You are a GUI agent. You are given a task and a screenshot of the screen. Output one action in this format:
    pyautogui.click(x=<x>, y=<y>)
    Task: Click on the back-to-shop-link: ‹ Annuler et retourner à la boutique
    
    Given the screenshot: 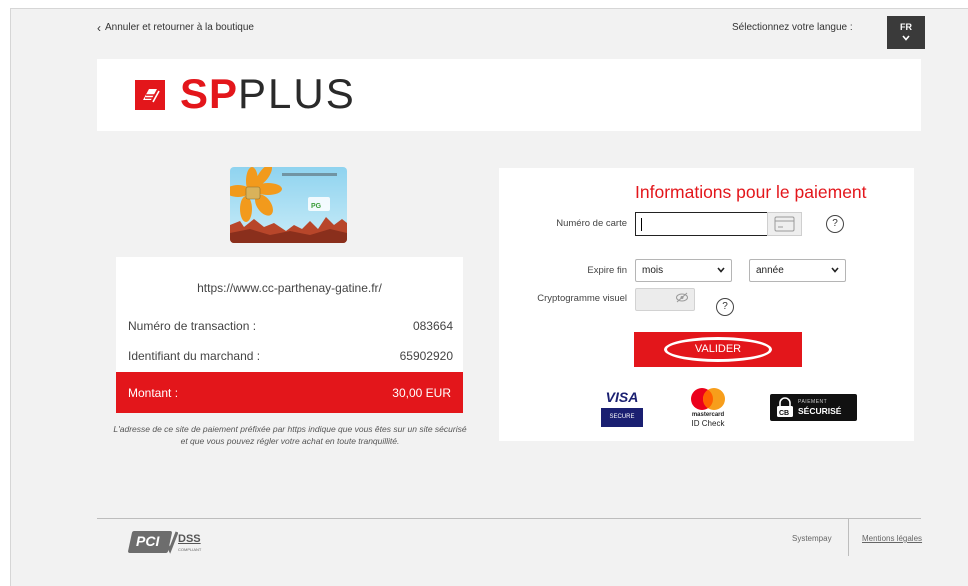 What is the action you would take?
    pyautogui.click(x=175, y=27)
    